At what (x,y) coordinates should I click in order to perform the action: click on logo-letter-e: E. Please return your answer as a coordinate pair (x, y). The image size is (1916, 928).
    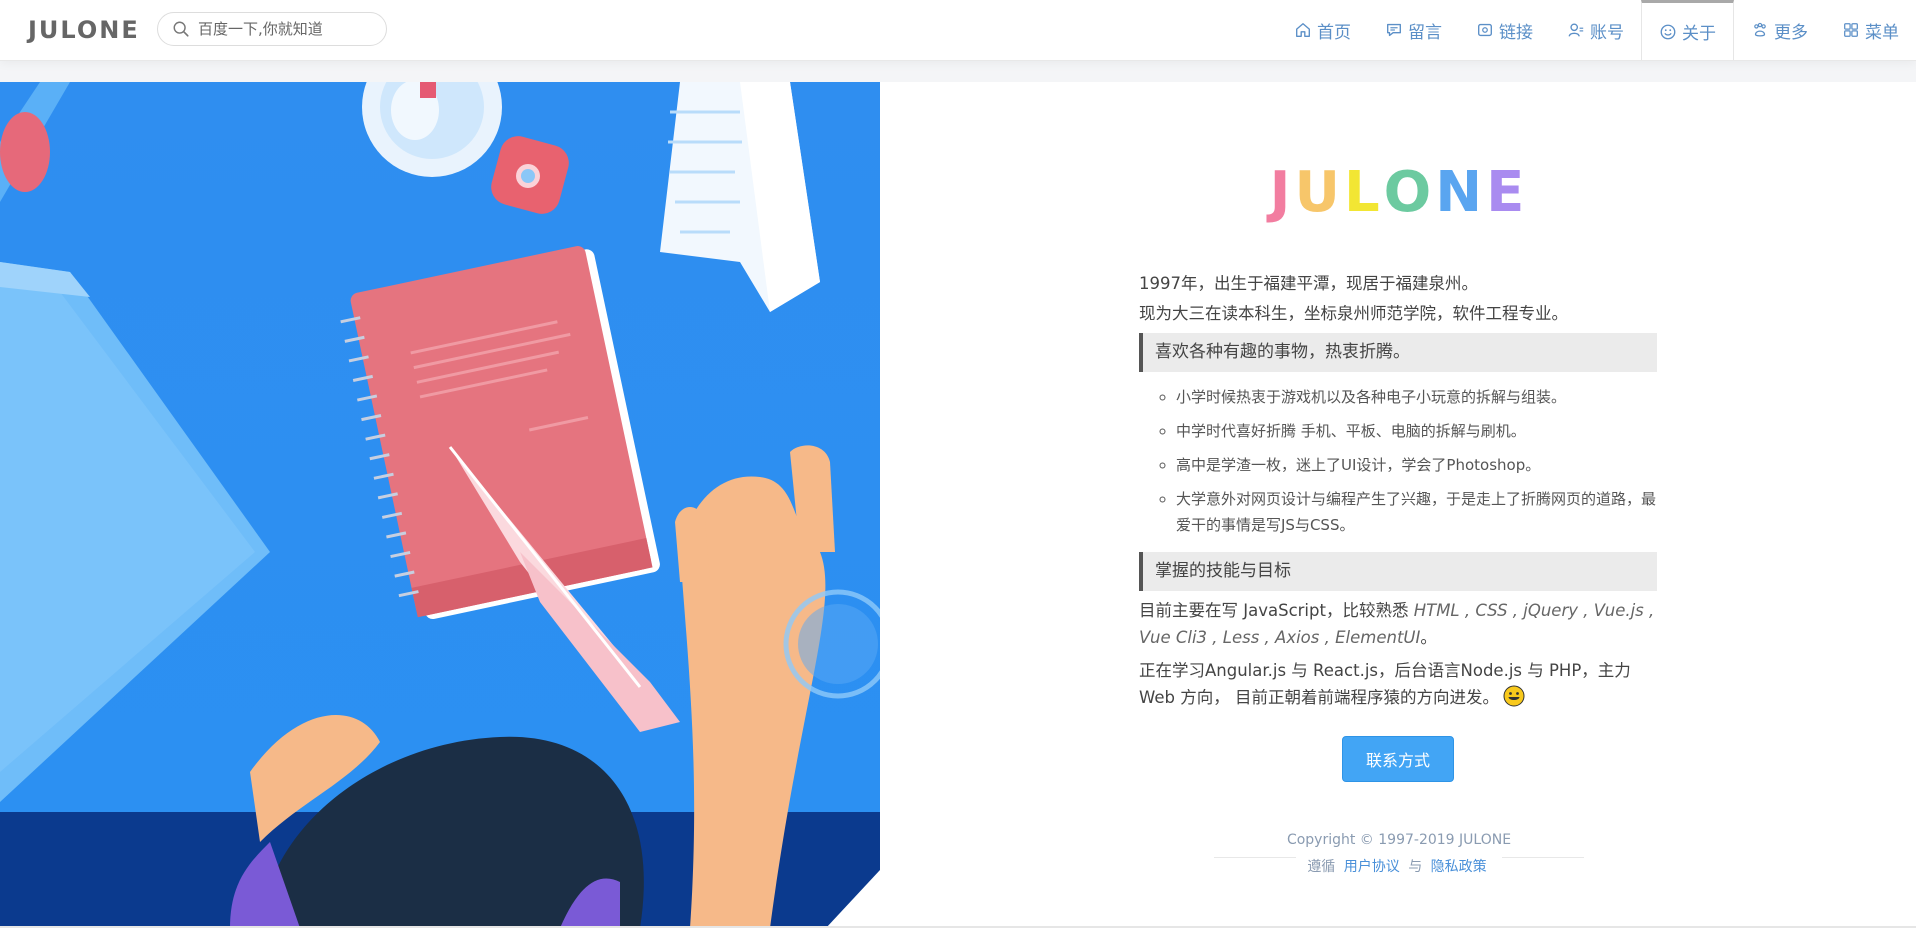
    Looking at the image, I should click on (1507, 192).